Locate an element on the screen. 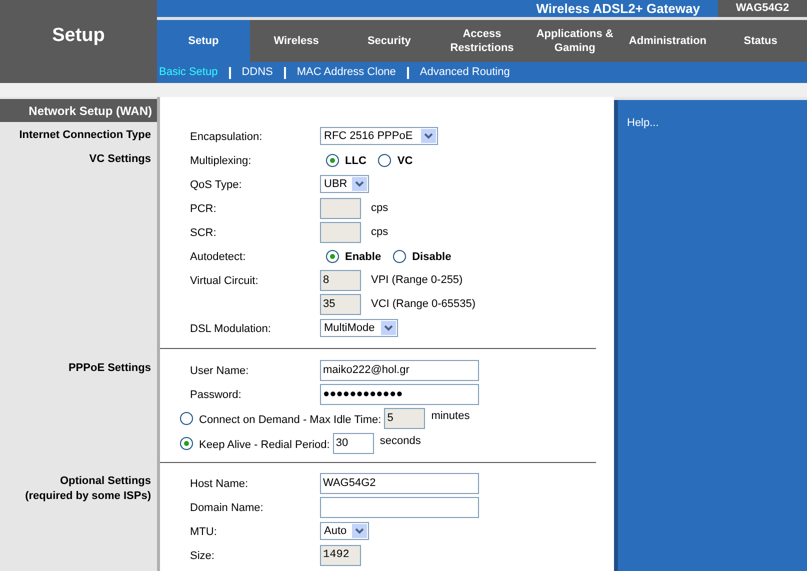 The image size is (807, 571). field-label: Encapsulation: is located at coordinates (226, 137).